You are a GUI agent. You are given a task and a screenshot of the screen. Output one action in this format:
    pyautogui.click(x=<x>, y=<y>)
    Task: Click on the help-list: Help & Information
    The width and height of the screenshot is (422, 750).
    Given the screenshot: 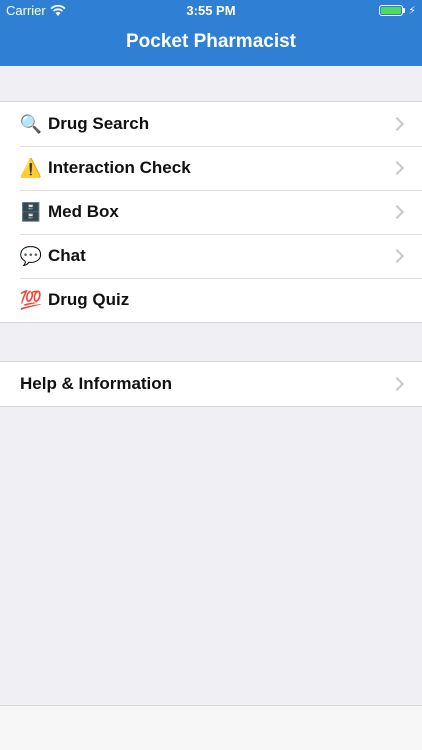 What is the action you would take?
    pyautogui.click(x=211, y=384)
    